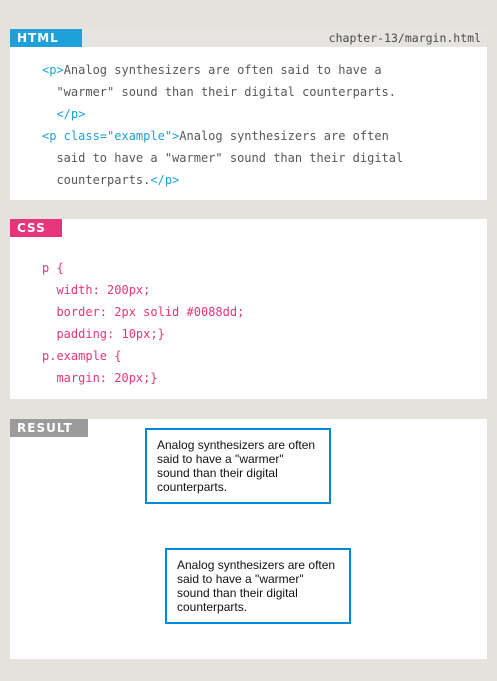 The width and height of the screenshot is (497, 681). What do you see at coordinates (284, 136) in the screenshot?
I see `code-text: Analog synthesizers are often` at bounding box center [284, 136].